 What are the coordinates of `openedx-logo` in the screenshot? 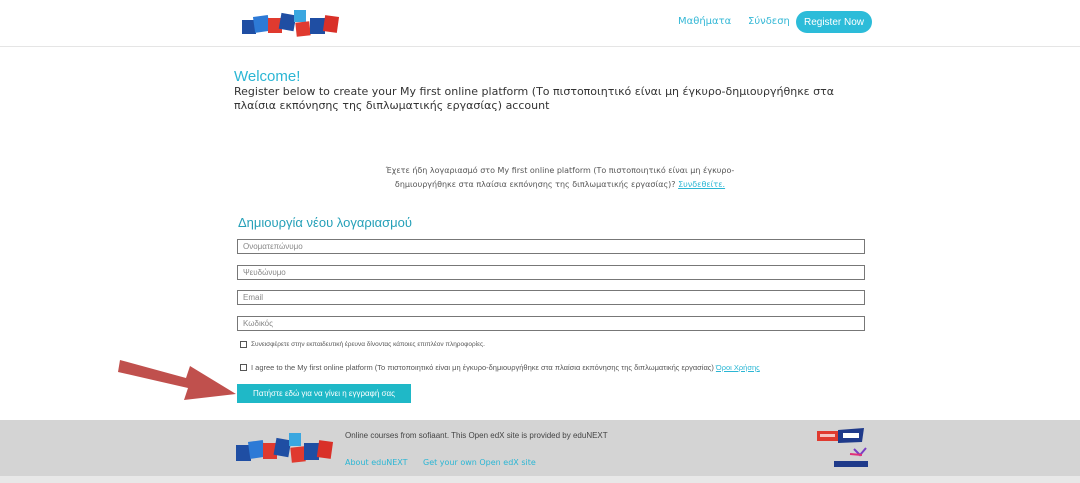 It's located at (841, 436).